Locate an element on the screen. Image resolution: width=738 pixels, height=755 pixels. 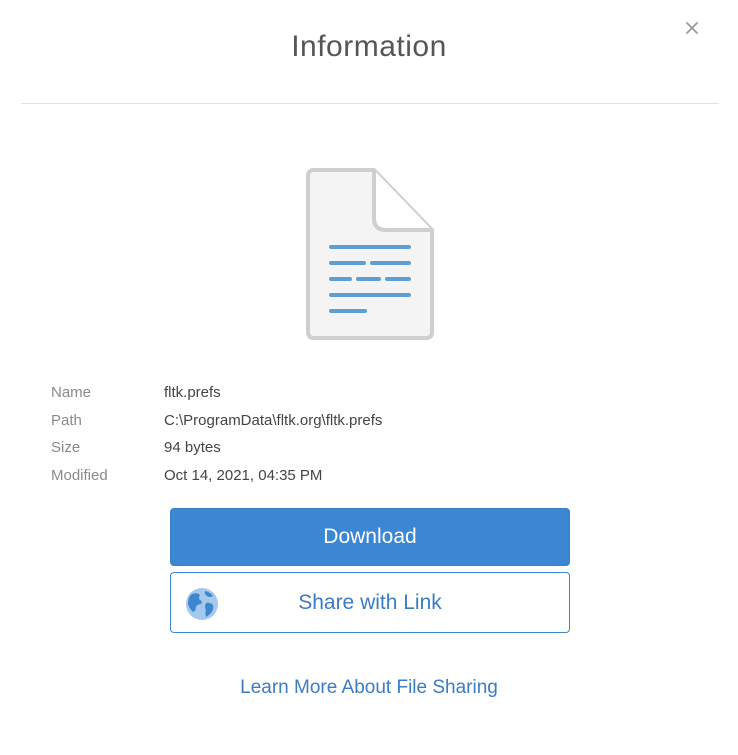
document-icon is located at coordinates (370, 254).